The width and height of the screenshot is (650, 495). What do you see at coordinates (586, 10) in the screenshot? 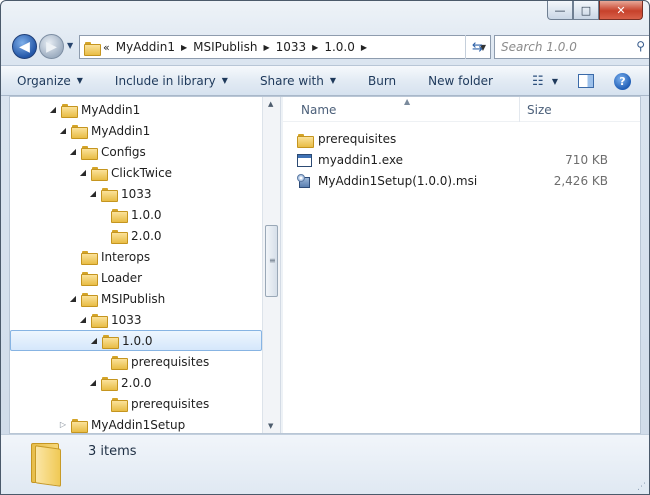
I see `maximize-button: □` at bounding box center [586, 10].